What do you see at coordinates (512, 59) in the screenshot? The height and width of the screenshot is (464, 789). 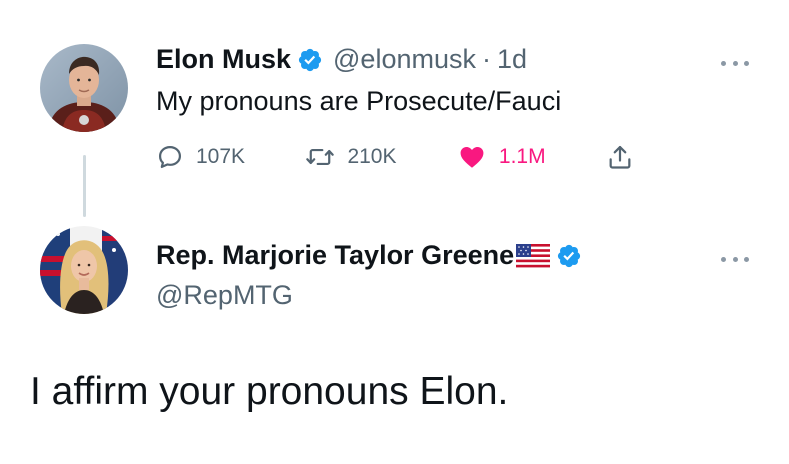 I see `tweet-timestamp: 1d` at bounding box center [512, 59].